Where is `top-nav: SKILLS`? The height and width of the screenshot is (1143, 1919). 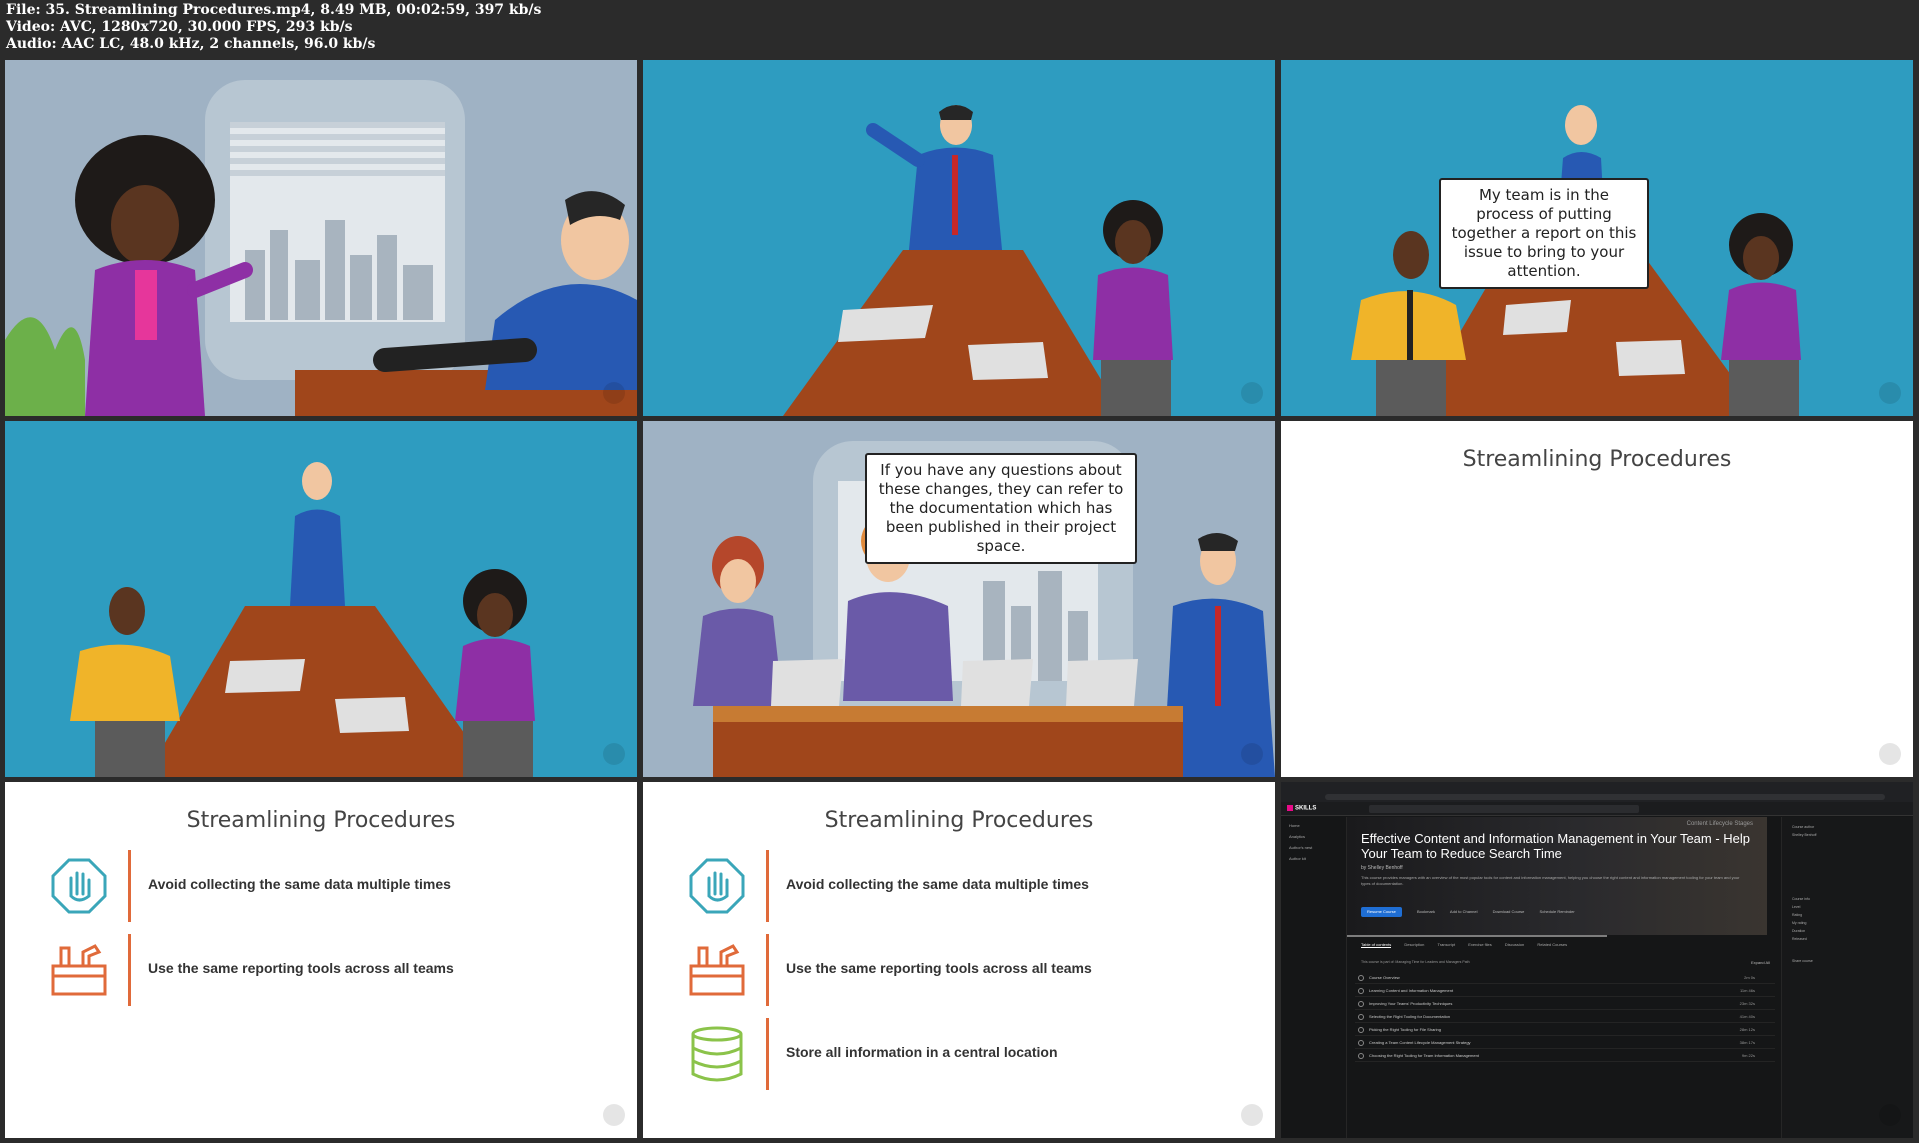
top-nav: SKILLS is located at coordinates (1597, 809).